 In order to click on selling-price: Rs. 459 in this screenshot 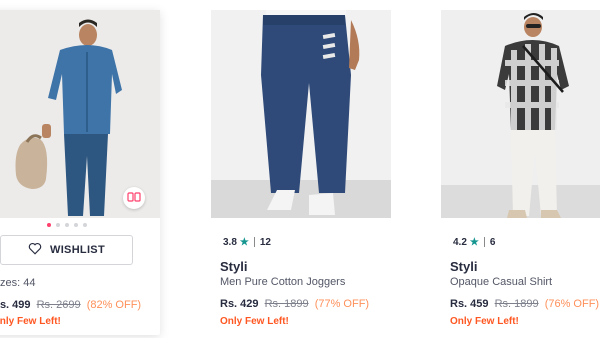, I will do `click(469, 304)`.